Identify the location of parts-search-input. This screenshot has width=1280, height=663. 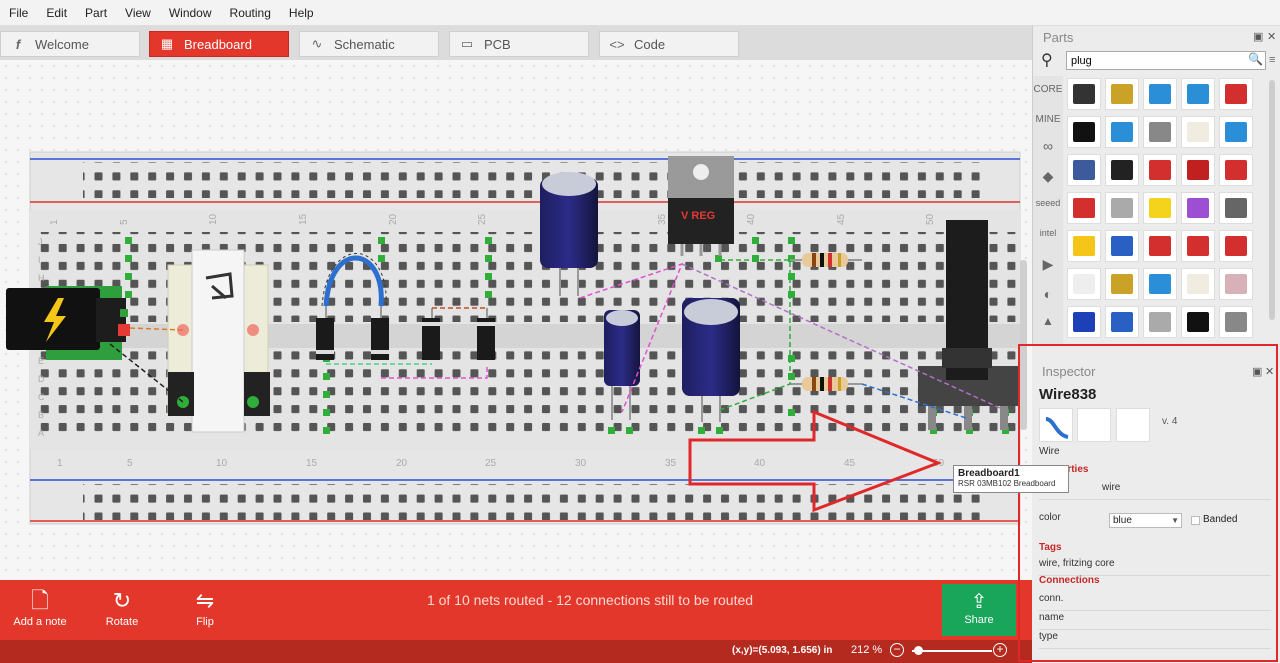
(1166, 60).